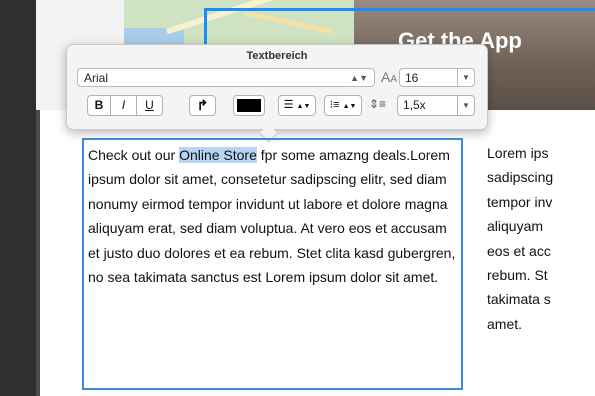  What do you see at coordinates (520, 177) in the screenshot?
I see `text-line: sadipscing` at bounding box center [520, 177].